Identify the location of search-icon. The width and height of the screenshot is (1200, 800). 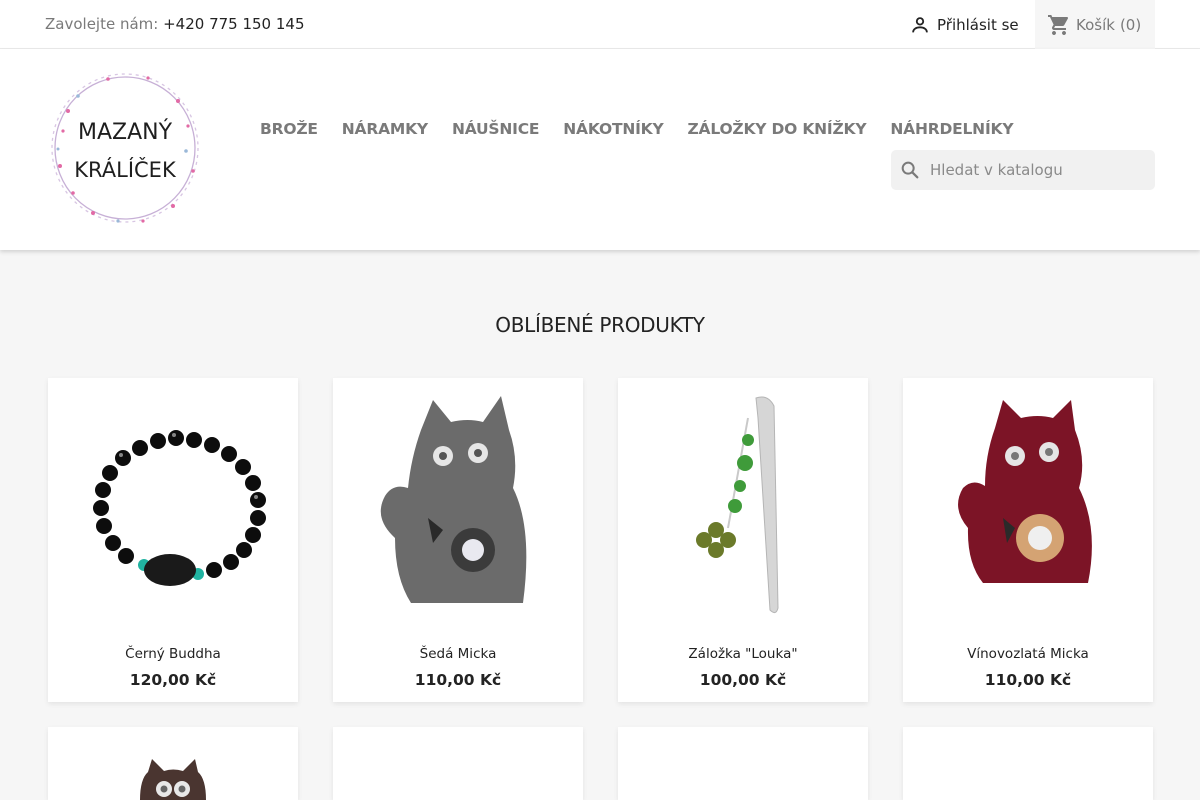
(910, 170).